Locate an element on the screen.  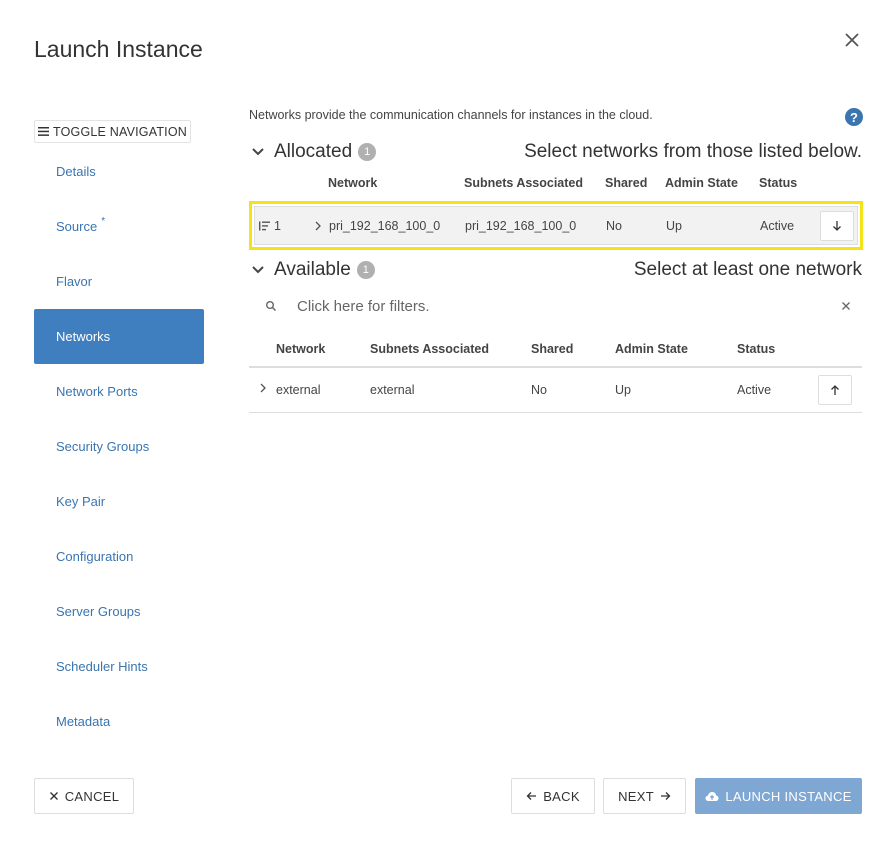
nav-item-label: Configuration is located at coordinates (95, 556).